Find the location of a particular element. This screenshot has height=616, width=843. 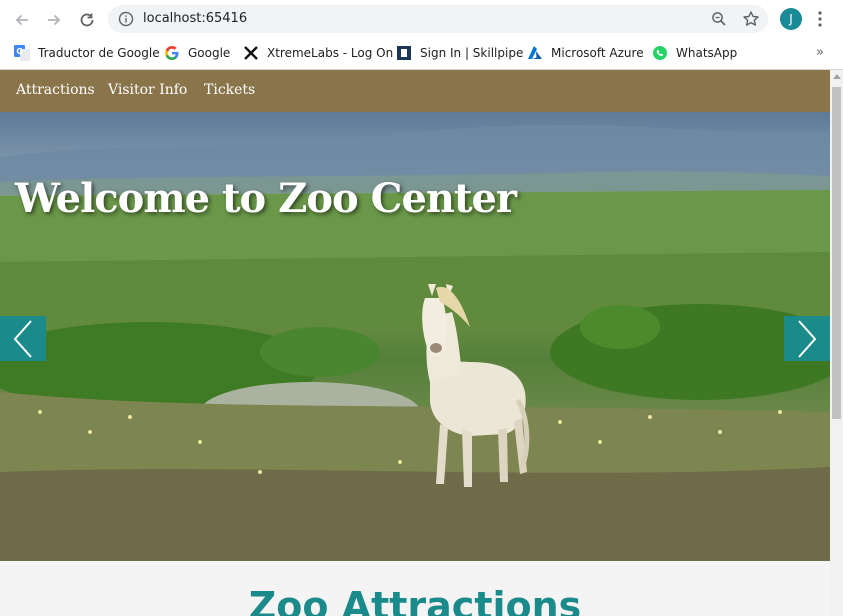

browser-menu-icon is located at coordinates (820, 19).